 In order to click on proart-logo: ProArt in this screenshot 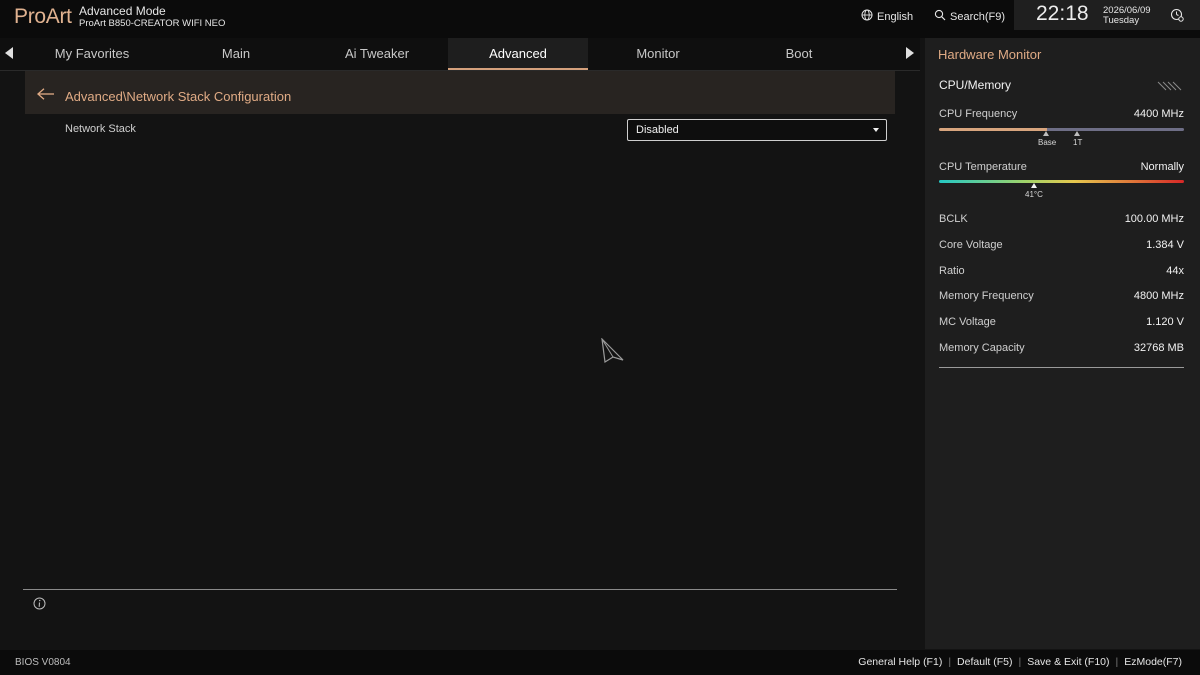, I will do `click(43, 16)`.